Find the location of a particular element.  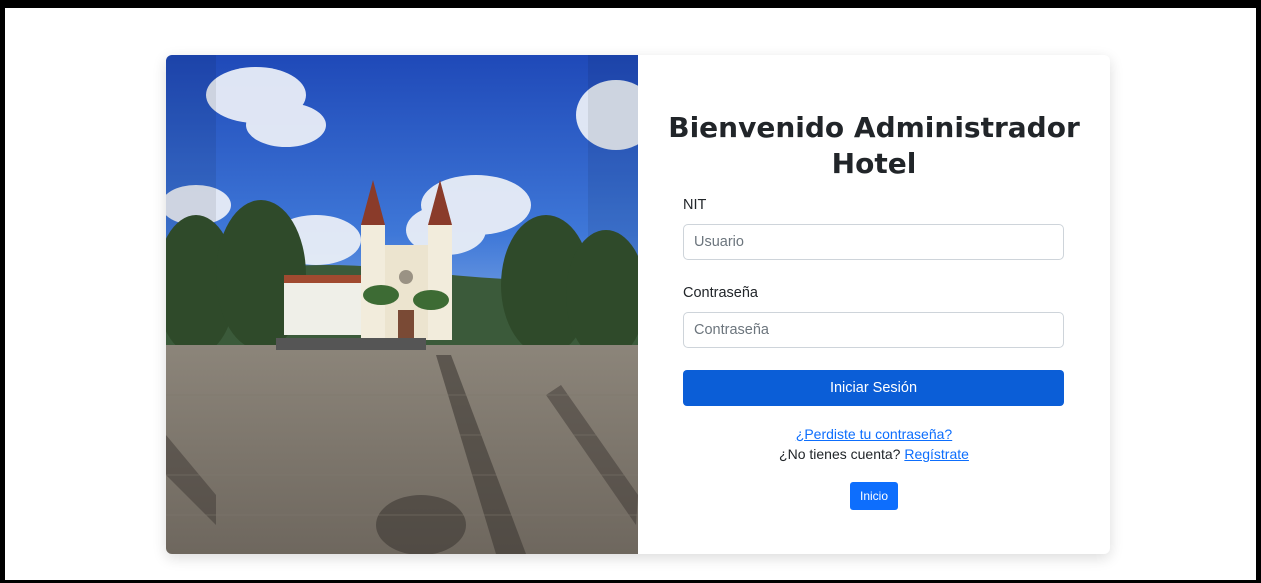

register-link: Regístrate is located at coordinates (936, 454).